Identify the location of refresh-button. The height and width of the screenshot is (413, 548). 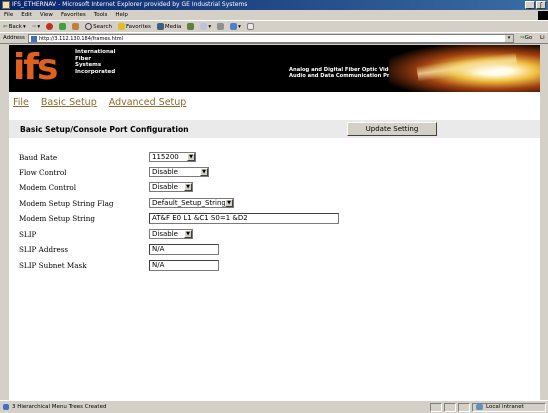
(63, 26).